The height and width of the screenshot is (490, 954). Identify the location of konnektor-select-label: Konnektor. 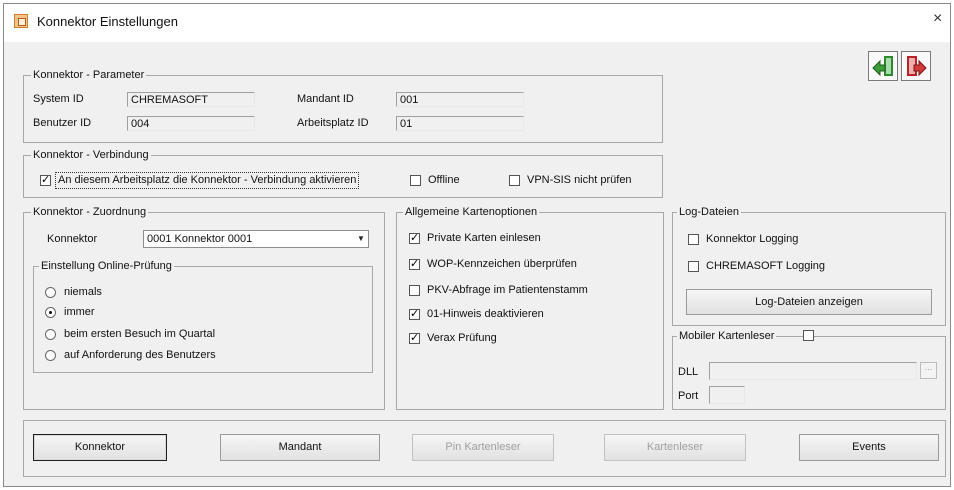
(72, 239).